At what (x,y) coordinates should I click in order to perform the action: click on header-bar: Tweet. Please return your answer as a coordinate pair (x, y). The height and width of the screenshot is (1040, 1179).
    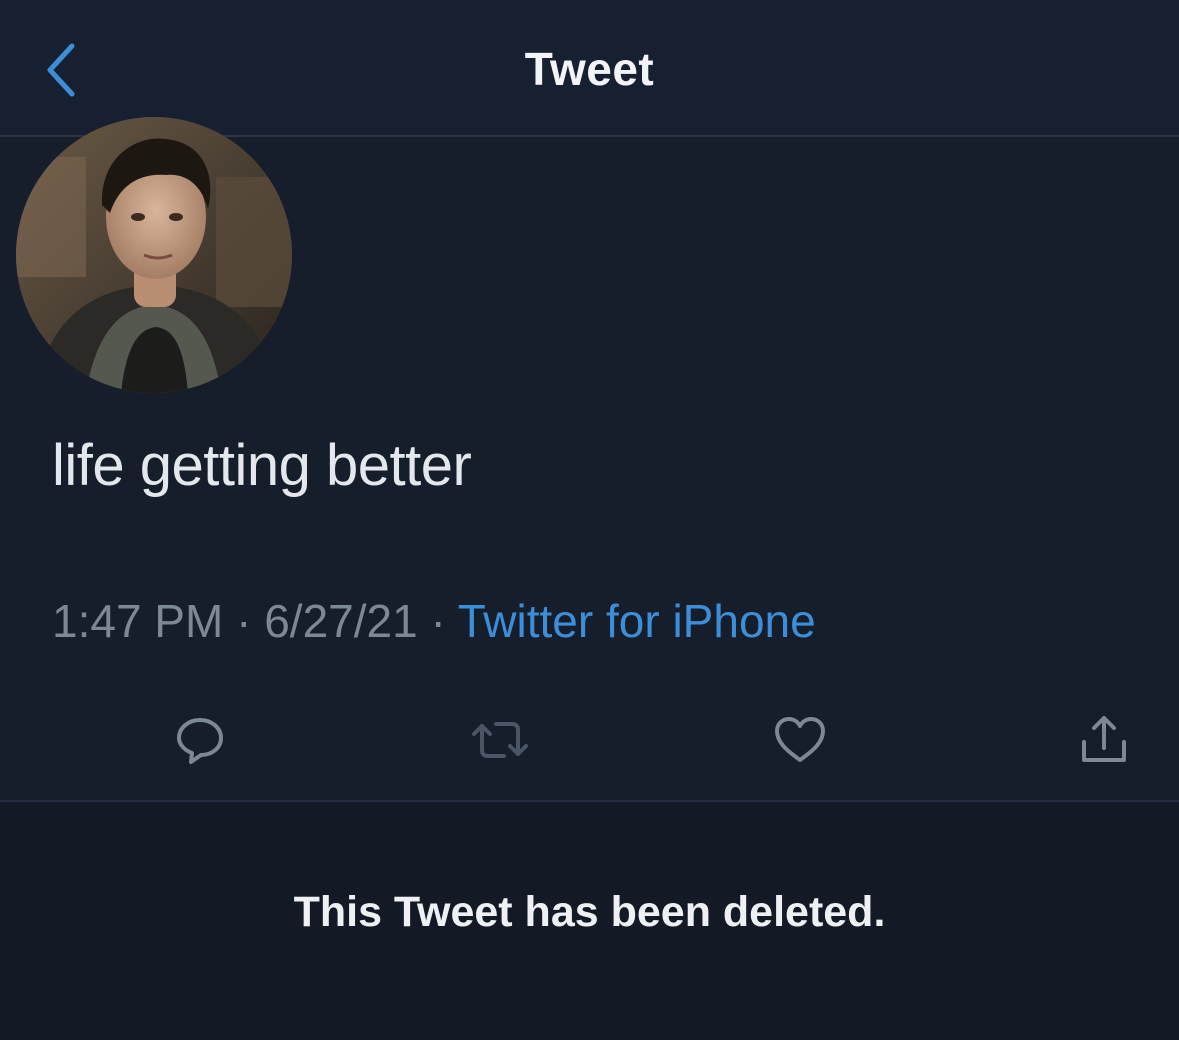
    Looking at the image, I should click on (589, 68).